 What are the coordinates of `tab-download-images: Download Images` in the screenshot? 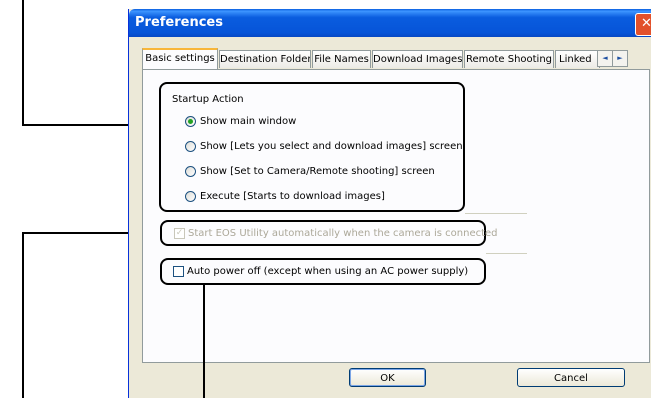 It's located at (417, 59).